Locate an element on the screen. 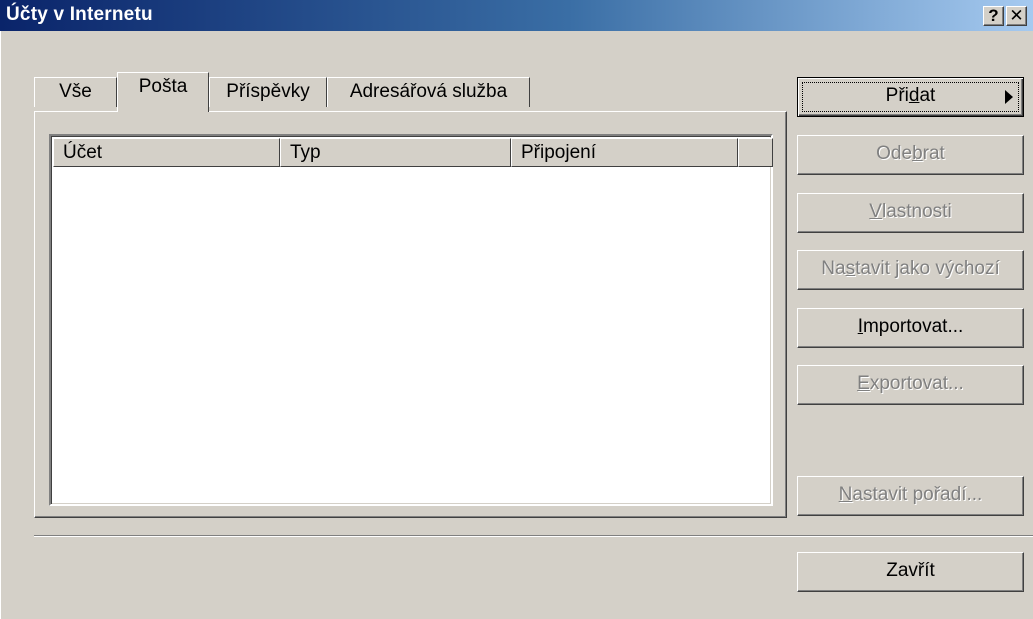 This screenshot has width=1033, height=619. set-default-button: Nastavit jako výchozí is located at coordinates (910, 270).